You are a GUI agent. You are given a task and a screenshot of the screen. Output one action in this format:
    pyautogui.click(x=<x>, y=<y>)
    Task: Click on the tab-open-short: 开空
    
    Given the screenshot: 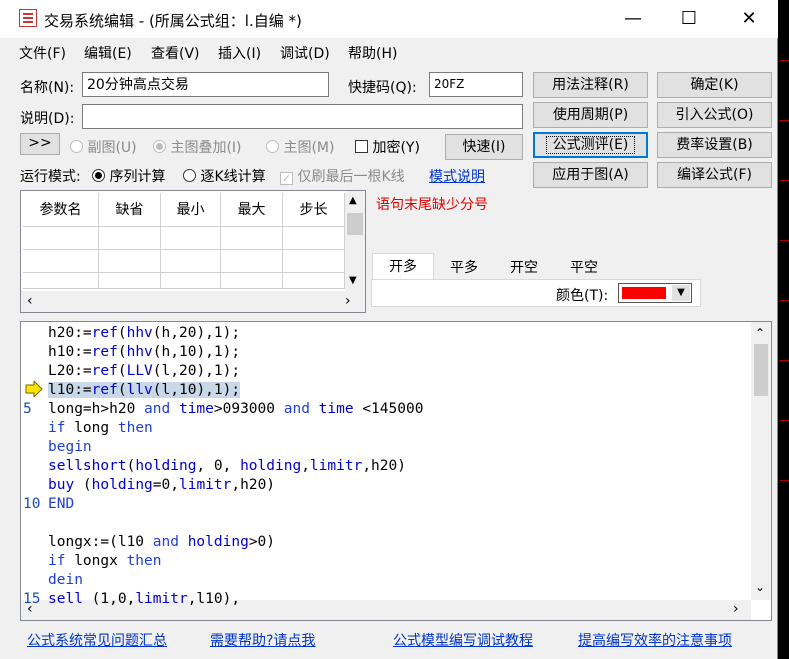 What is the action you would take?
    pyautogui.click(x=524, y=268)
    